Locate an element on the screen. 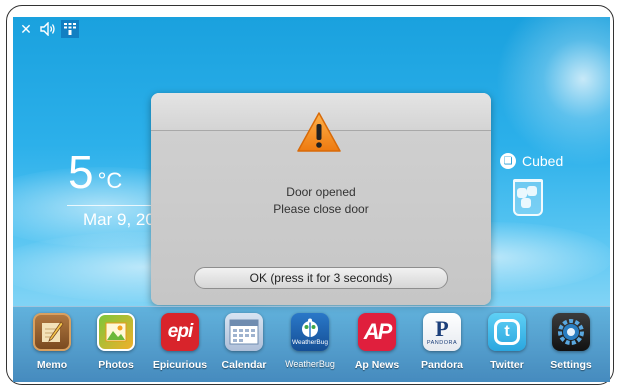 This screenshot has height=390, width=623. twitter-icon: t is located at coordinates (507, 332).